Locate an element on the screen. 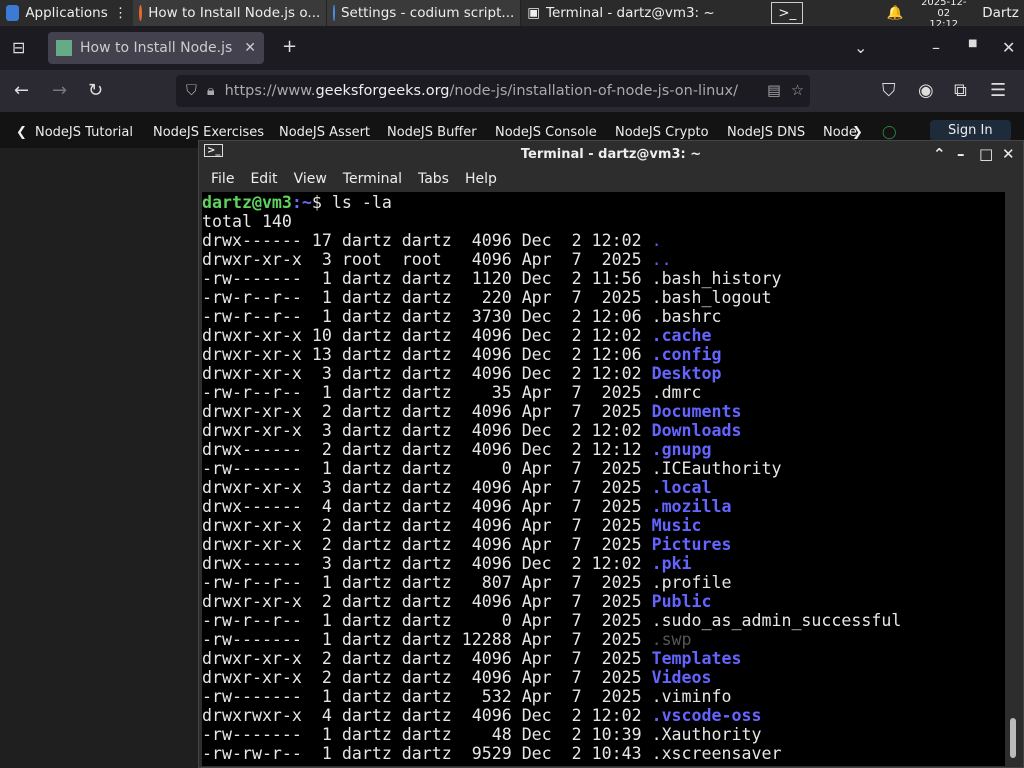 The image size is (1024, 768). forward-icon: → is located at coordinates (59, 90).